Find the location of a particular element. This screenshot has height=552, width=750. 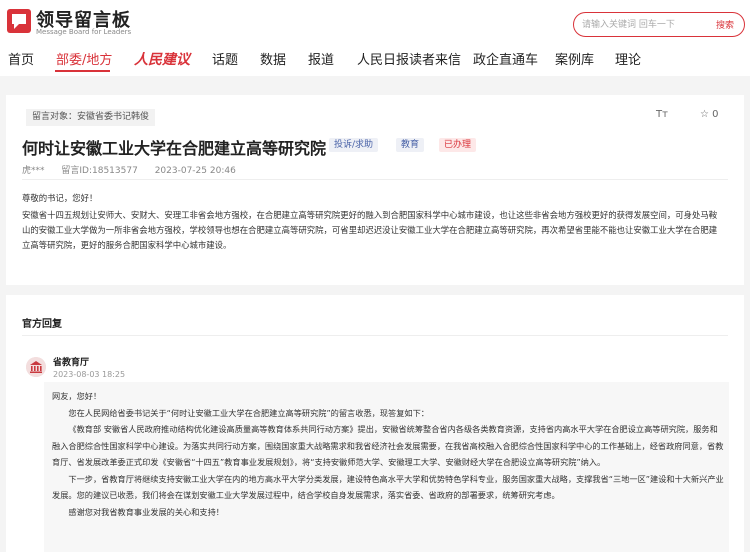

nav-reader-letters: 人民日报读者来信 is located at coordinates (409, 58).